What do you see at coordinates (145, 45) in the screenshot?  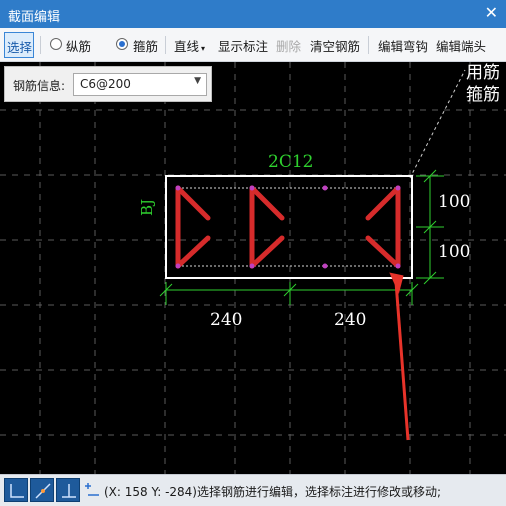 I see `stirrup-label: 箍筋` at bounding box center [145, 45].